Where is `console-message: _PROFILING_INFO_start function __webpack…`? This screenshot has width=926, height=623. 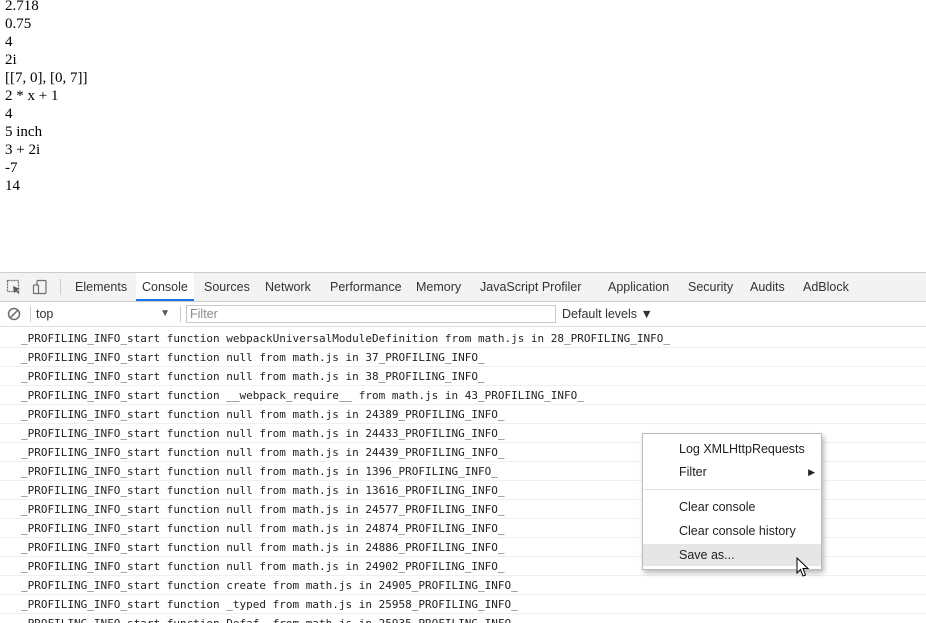 console-message: _PROFILING_INFO_start function __webpack… is located at coordinates (463, 395).